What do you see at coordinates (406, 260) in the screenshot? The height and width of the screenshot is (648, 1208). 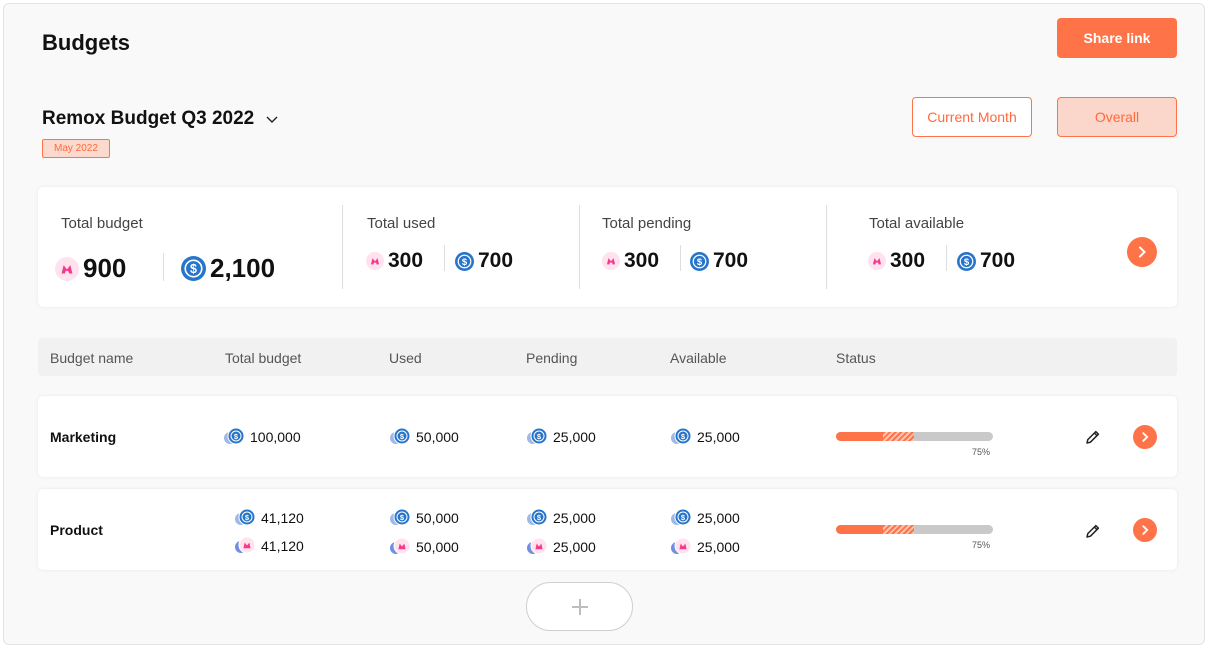 I see `total-used-celo-value: 300` at bounding box center [406, 260].